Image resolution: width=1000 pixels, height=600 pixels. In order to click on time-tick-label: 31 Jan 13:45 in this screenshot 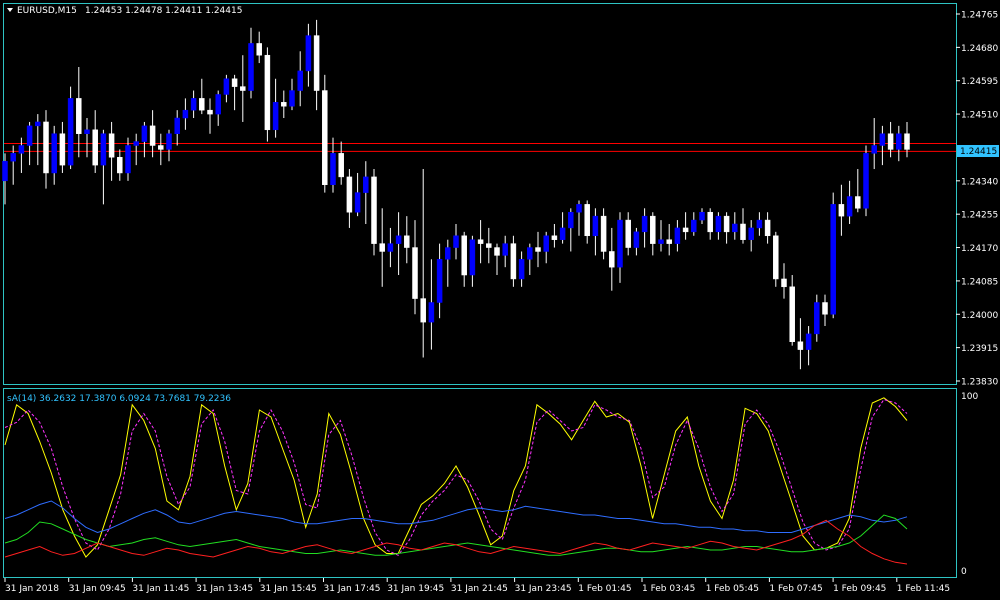, I will do `click(224, 589)`.